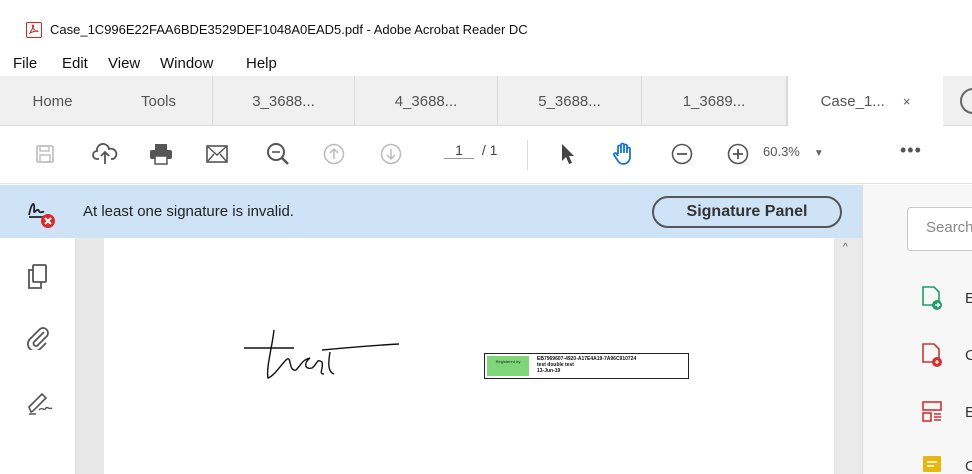 Image resolution: width=972 pixels, height=474 pixels. Describe the element at coordinates (41, 341) in the screenshot. I see `attachment-icon` at that location.